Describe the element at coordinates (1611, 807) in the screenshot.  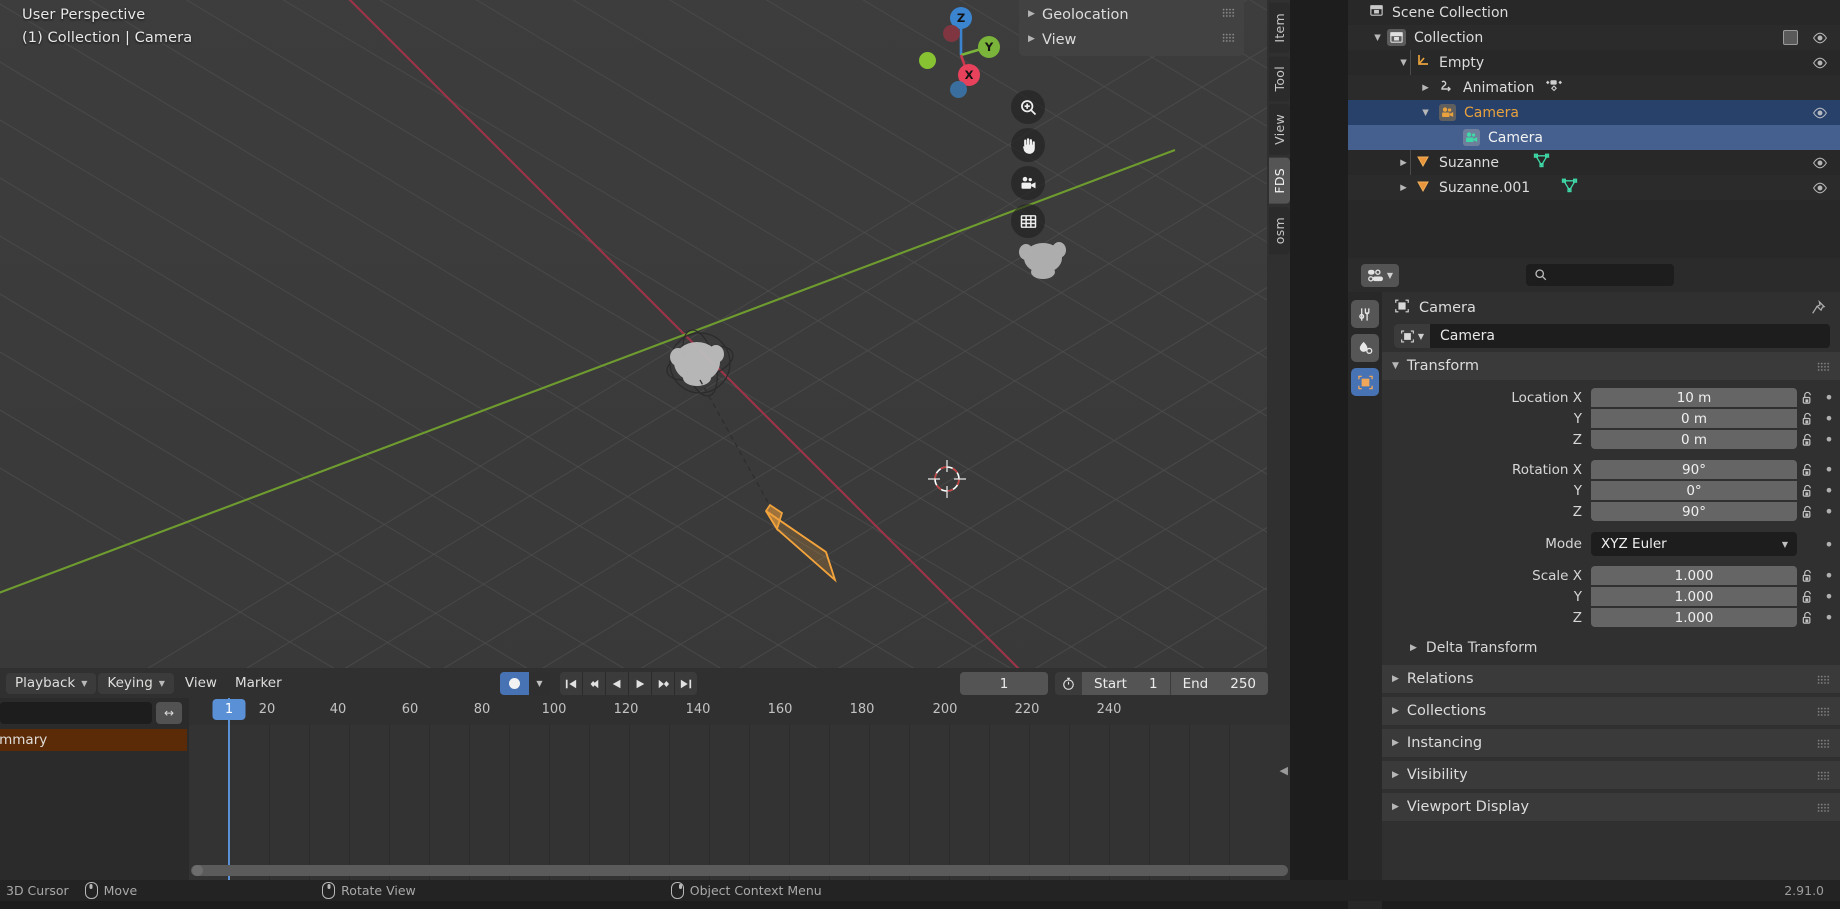
I see `panel-viewport-display-header: ▶ Viewport Display` at that location.